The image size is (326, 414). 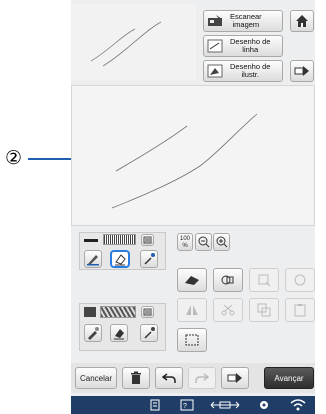 What do you see at coordinates (126, 44) in the screenshot?
I see `preview-sketch` at bounding box center [126, 44].